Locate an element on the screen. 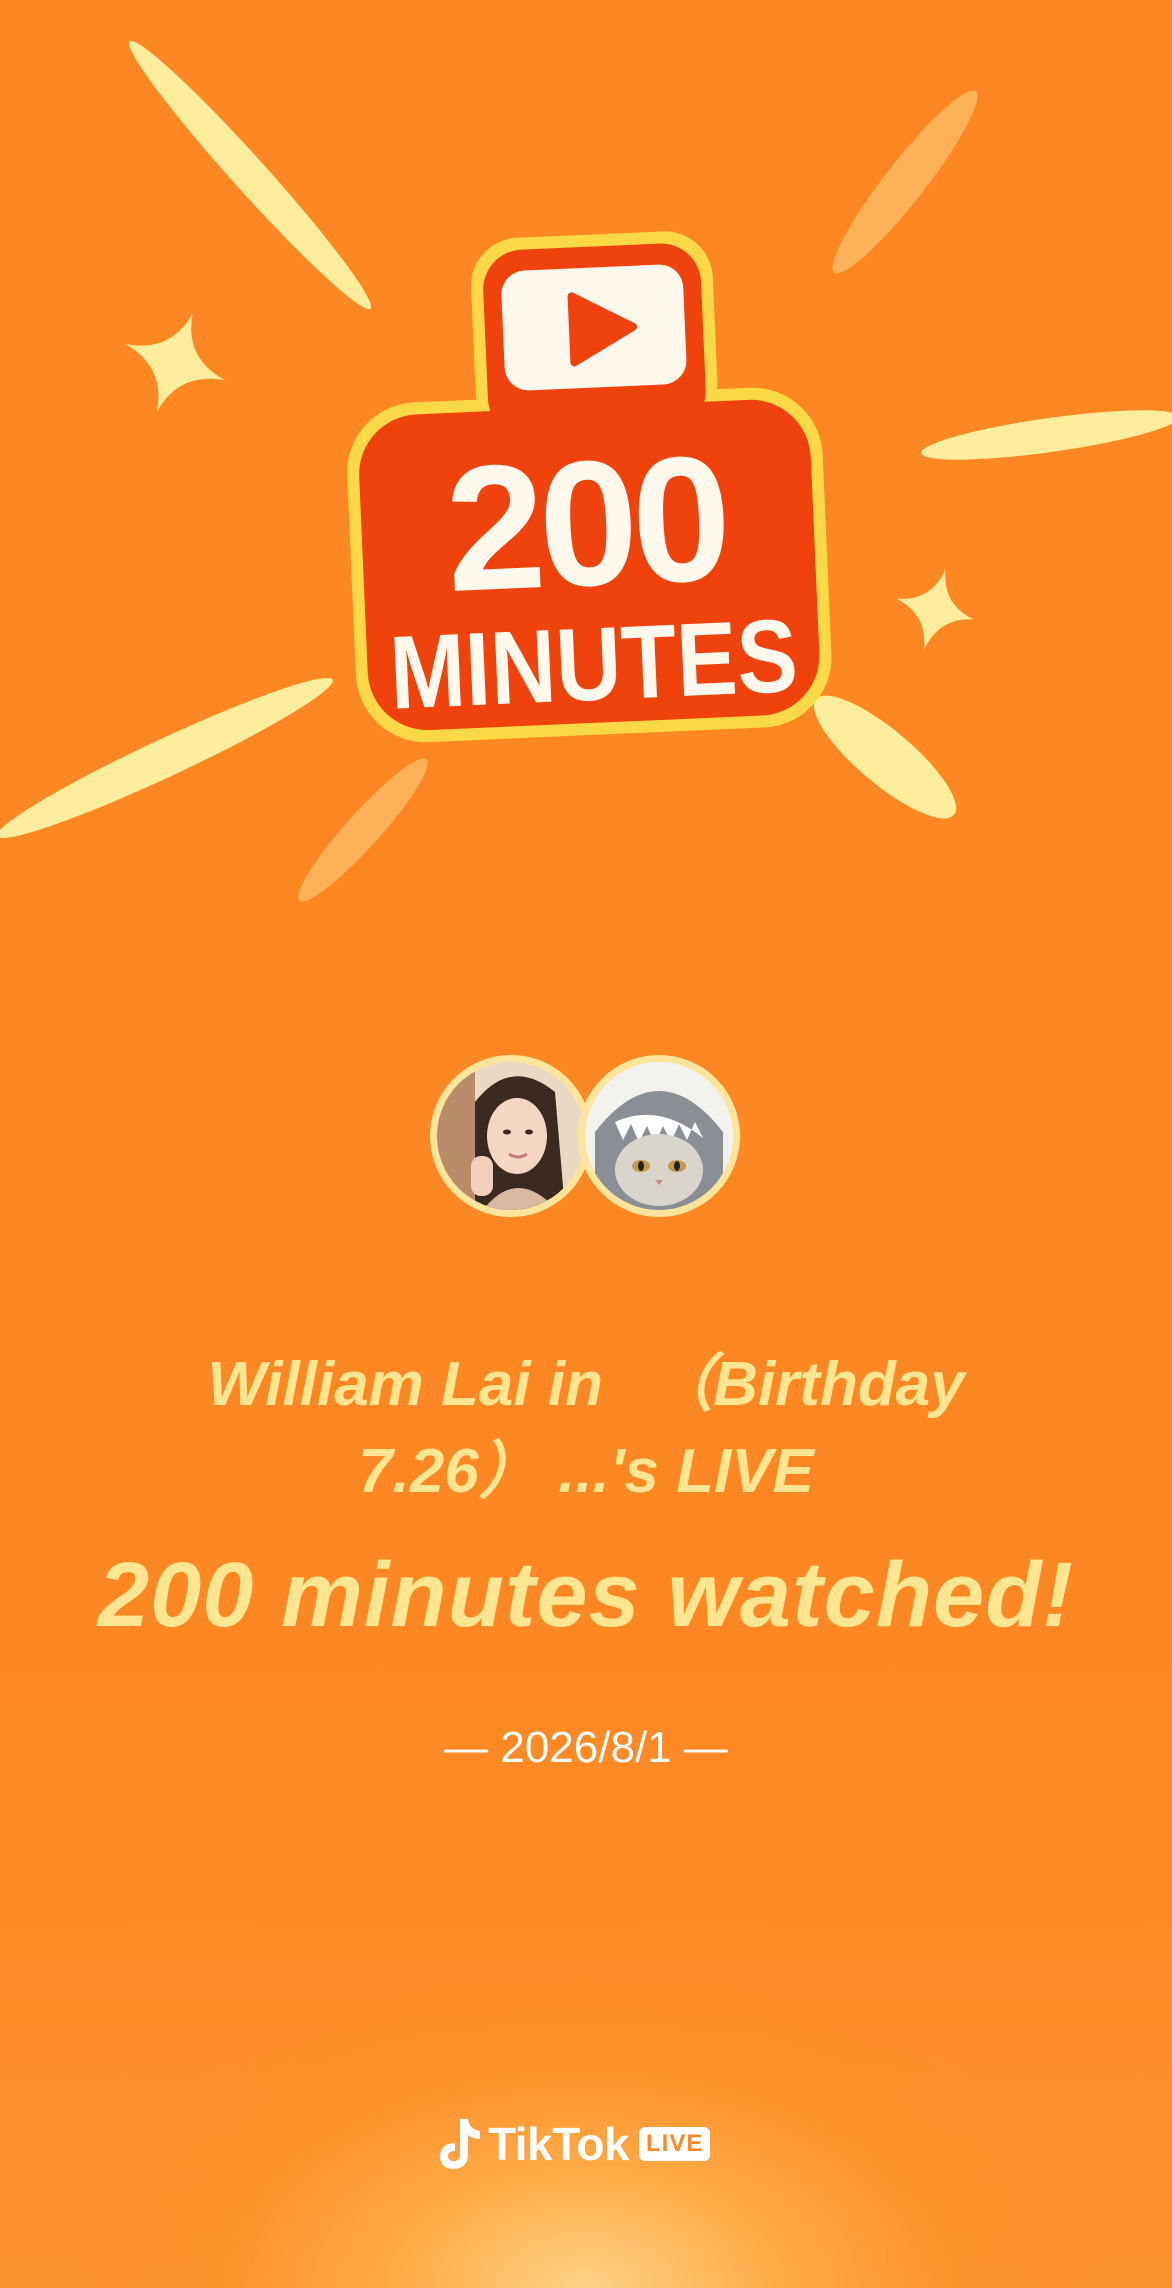 This screenshot has width=1172, height=2288. date-row: — 2026/8/1 — is located at coordinates (586, 1748).